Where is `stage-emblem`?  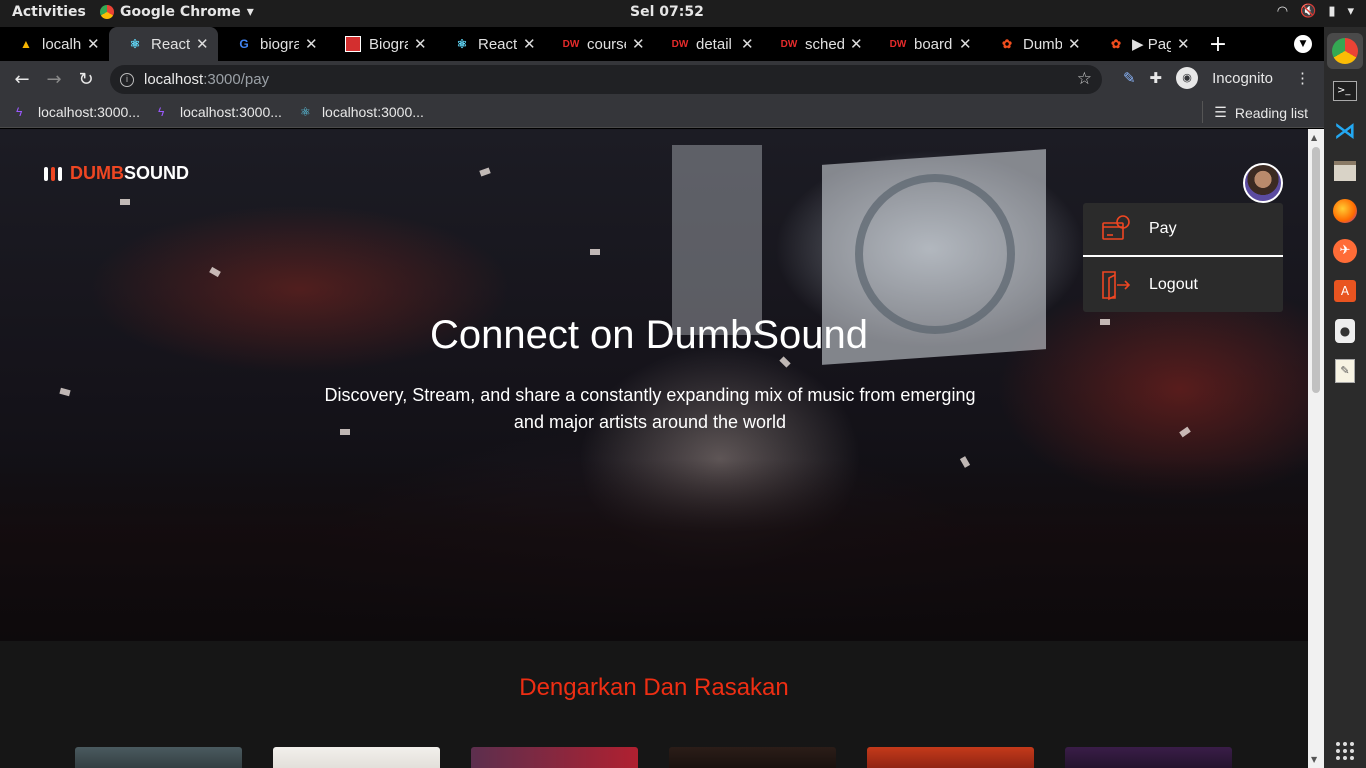
stage-emblem is located at coordinates (935, 254).